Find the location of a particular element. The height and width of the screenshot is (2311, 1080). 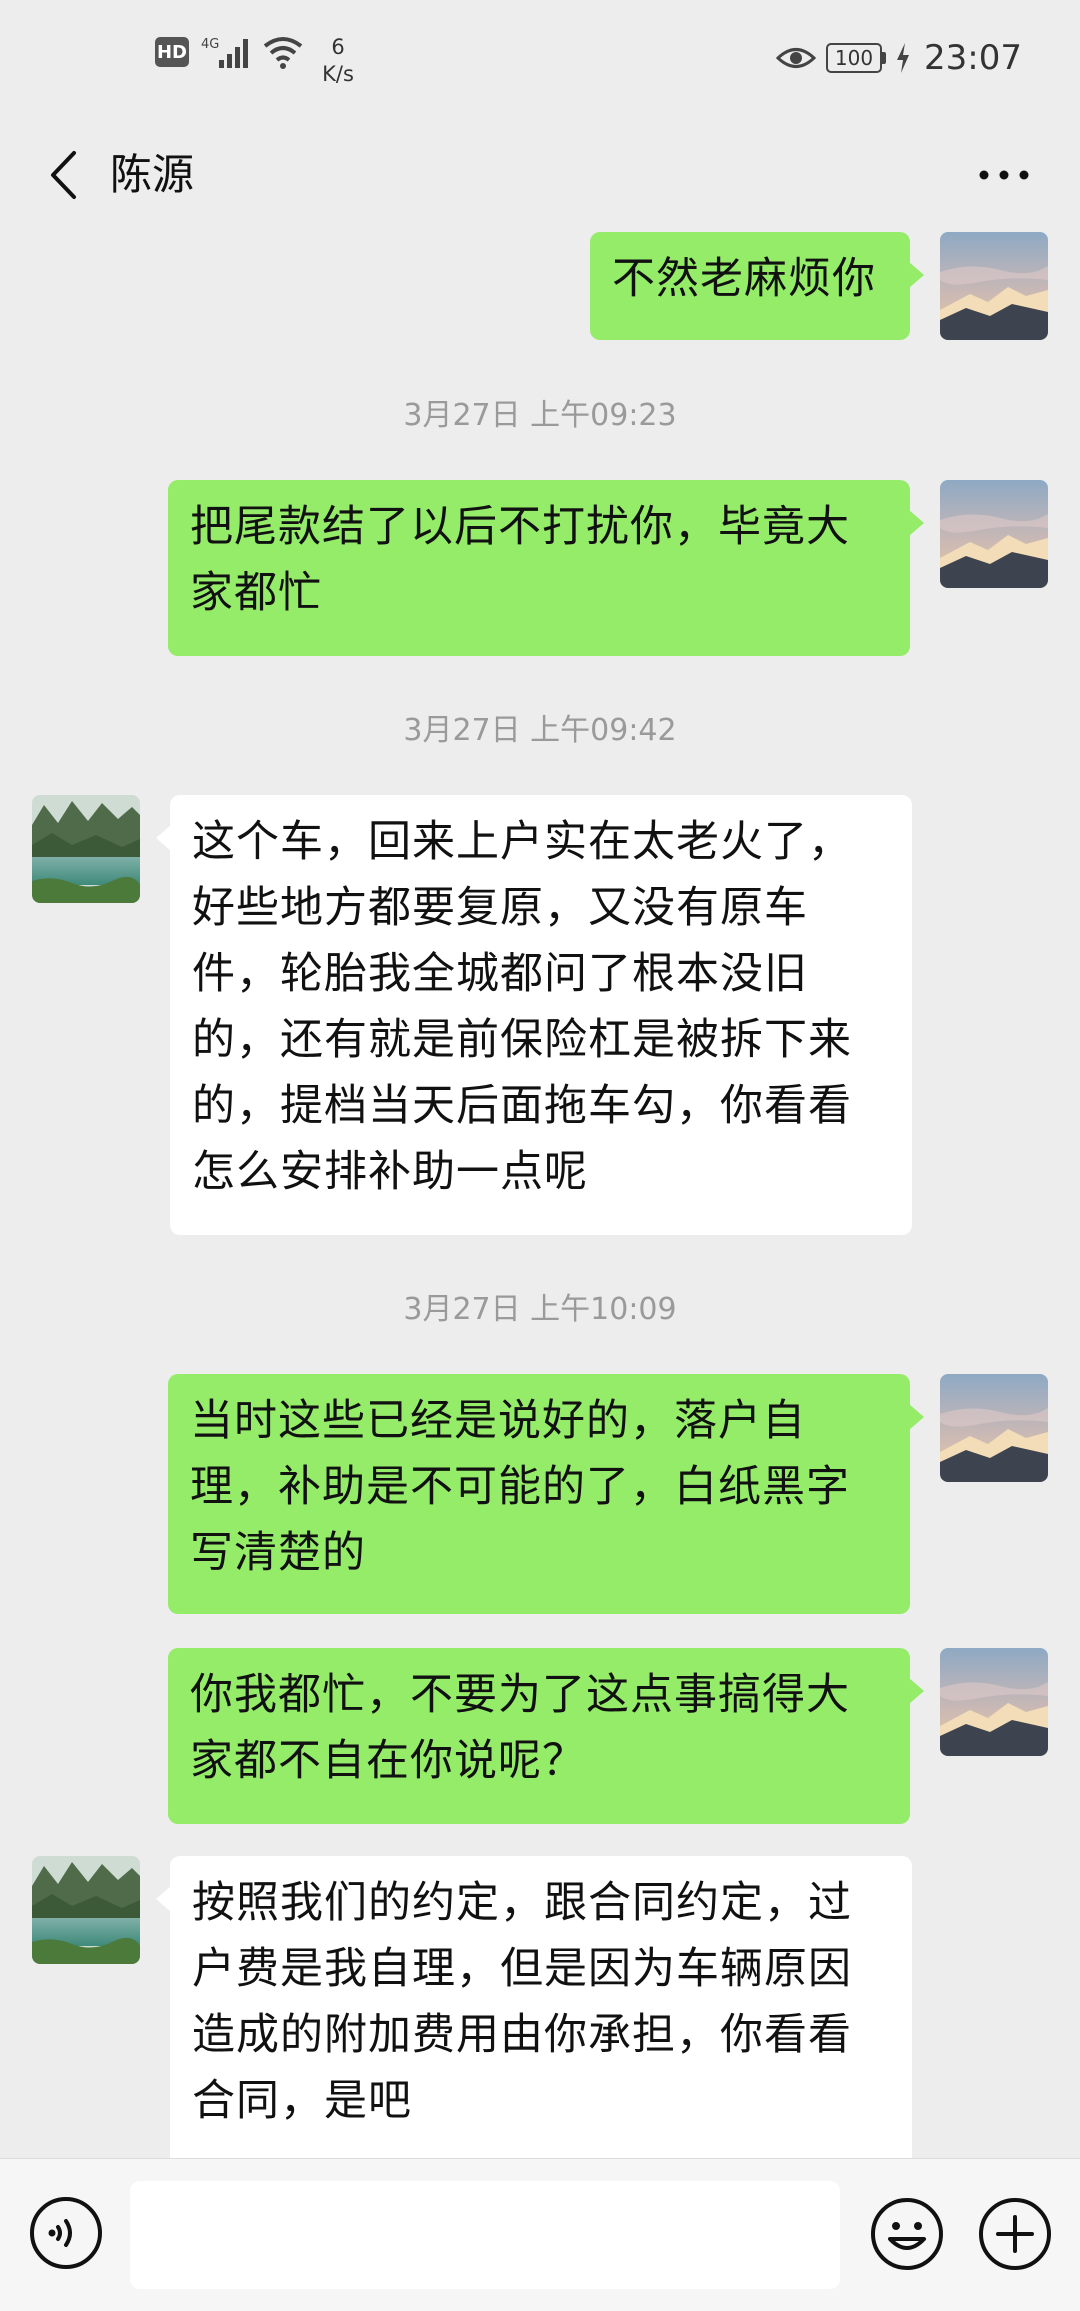

network-speed-value: 6 is located at coordinates (338, 47).